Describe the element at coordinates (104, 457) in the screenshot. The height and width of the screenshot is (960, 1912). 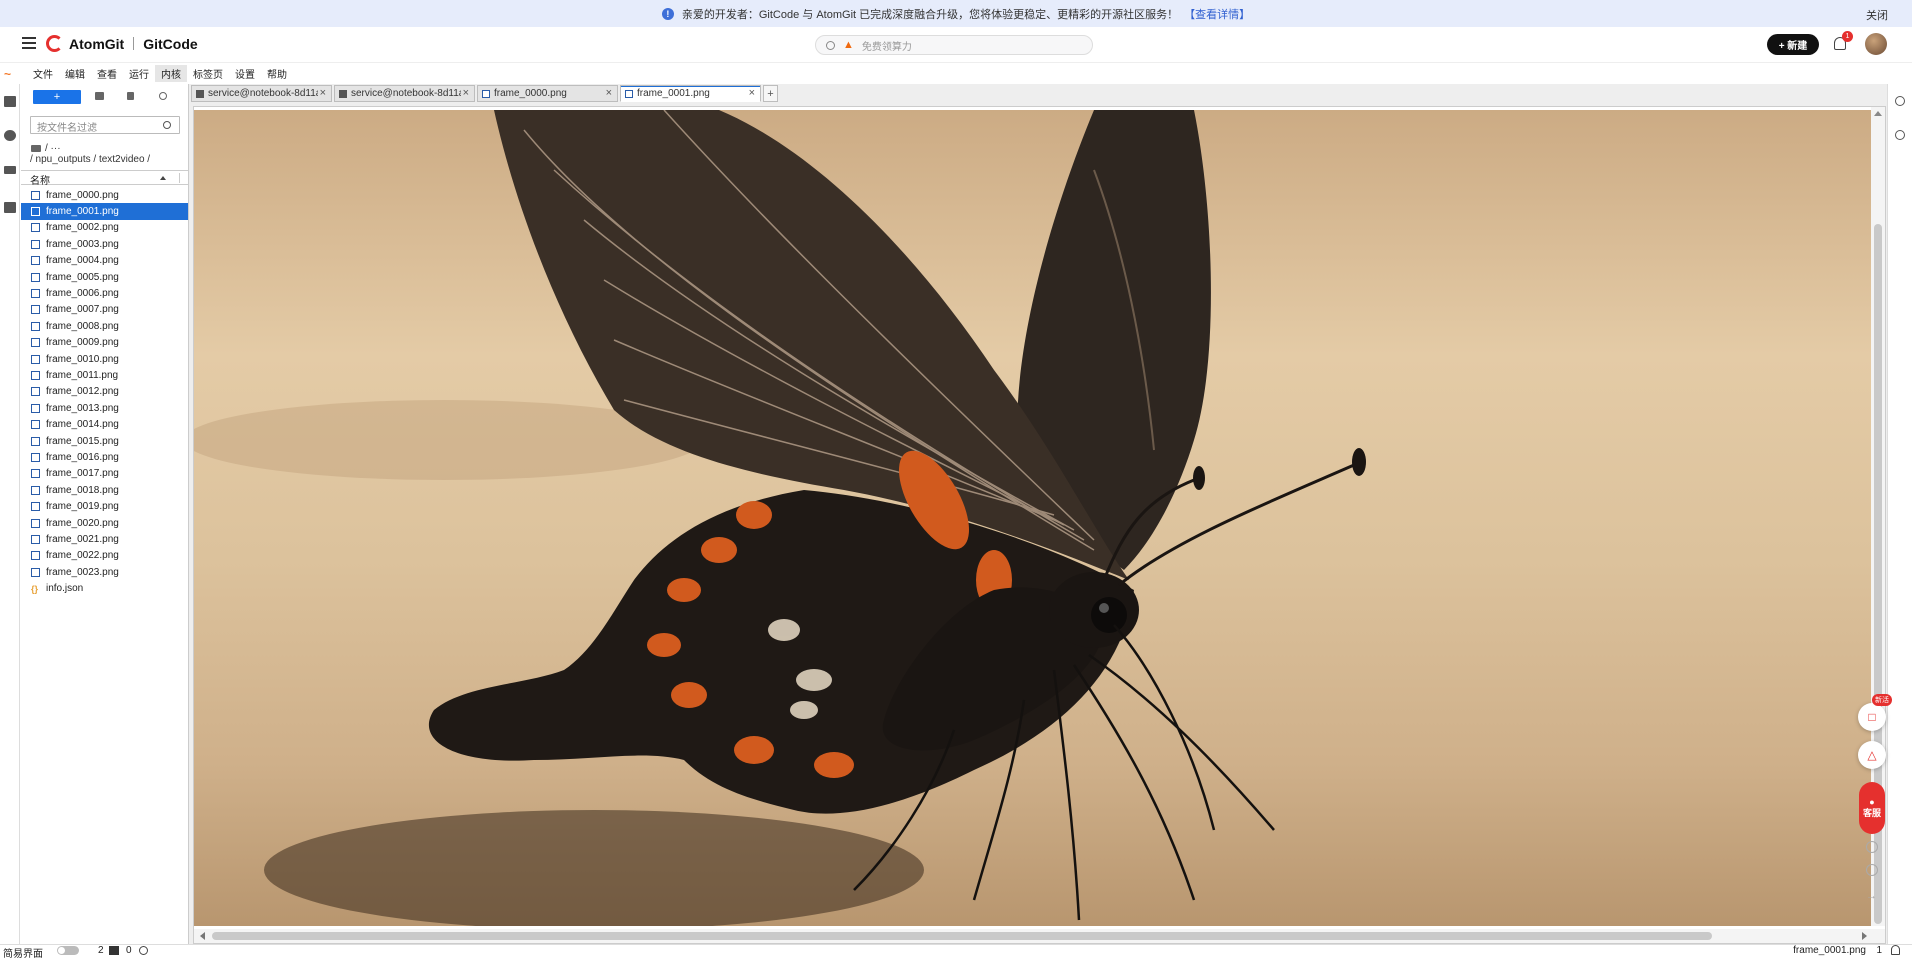
I see `file-list-item: frame_0016.png` at that location.